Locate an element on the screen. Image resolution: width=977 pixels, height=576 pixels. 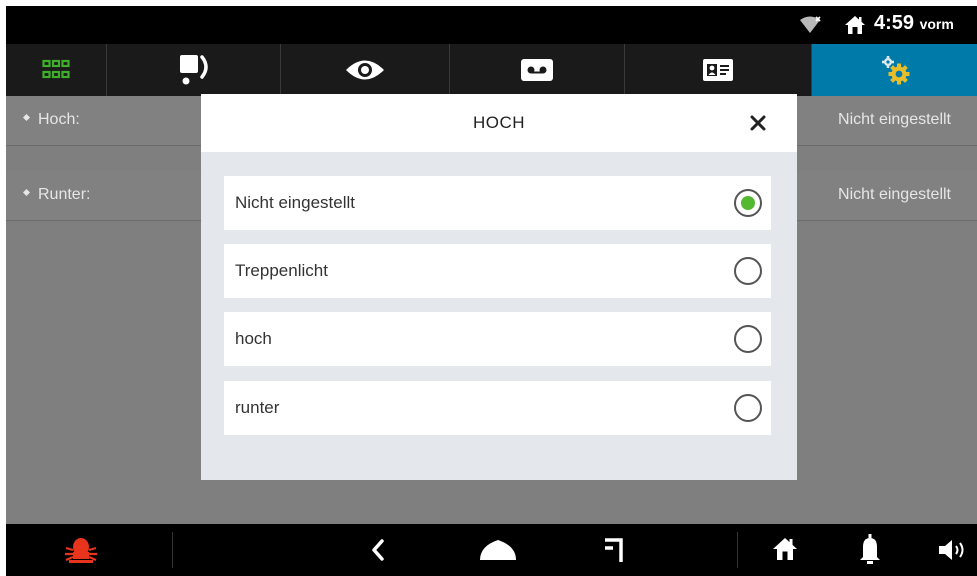
status-bar: 4:59 vorm is located at coordinates (491, 25).